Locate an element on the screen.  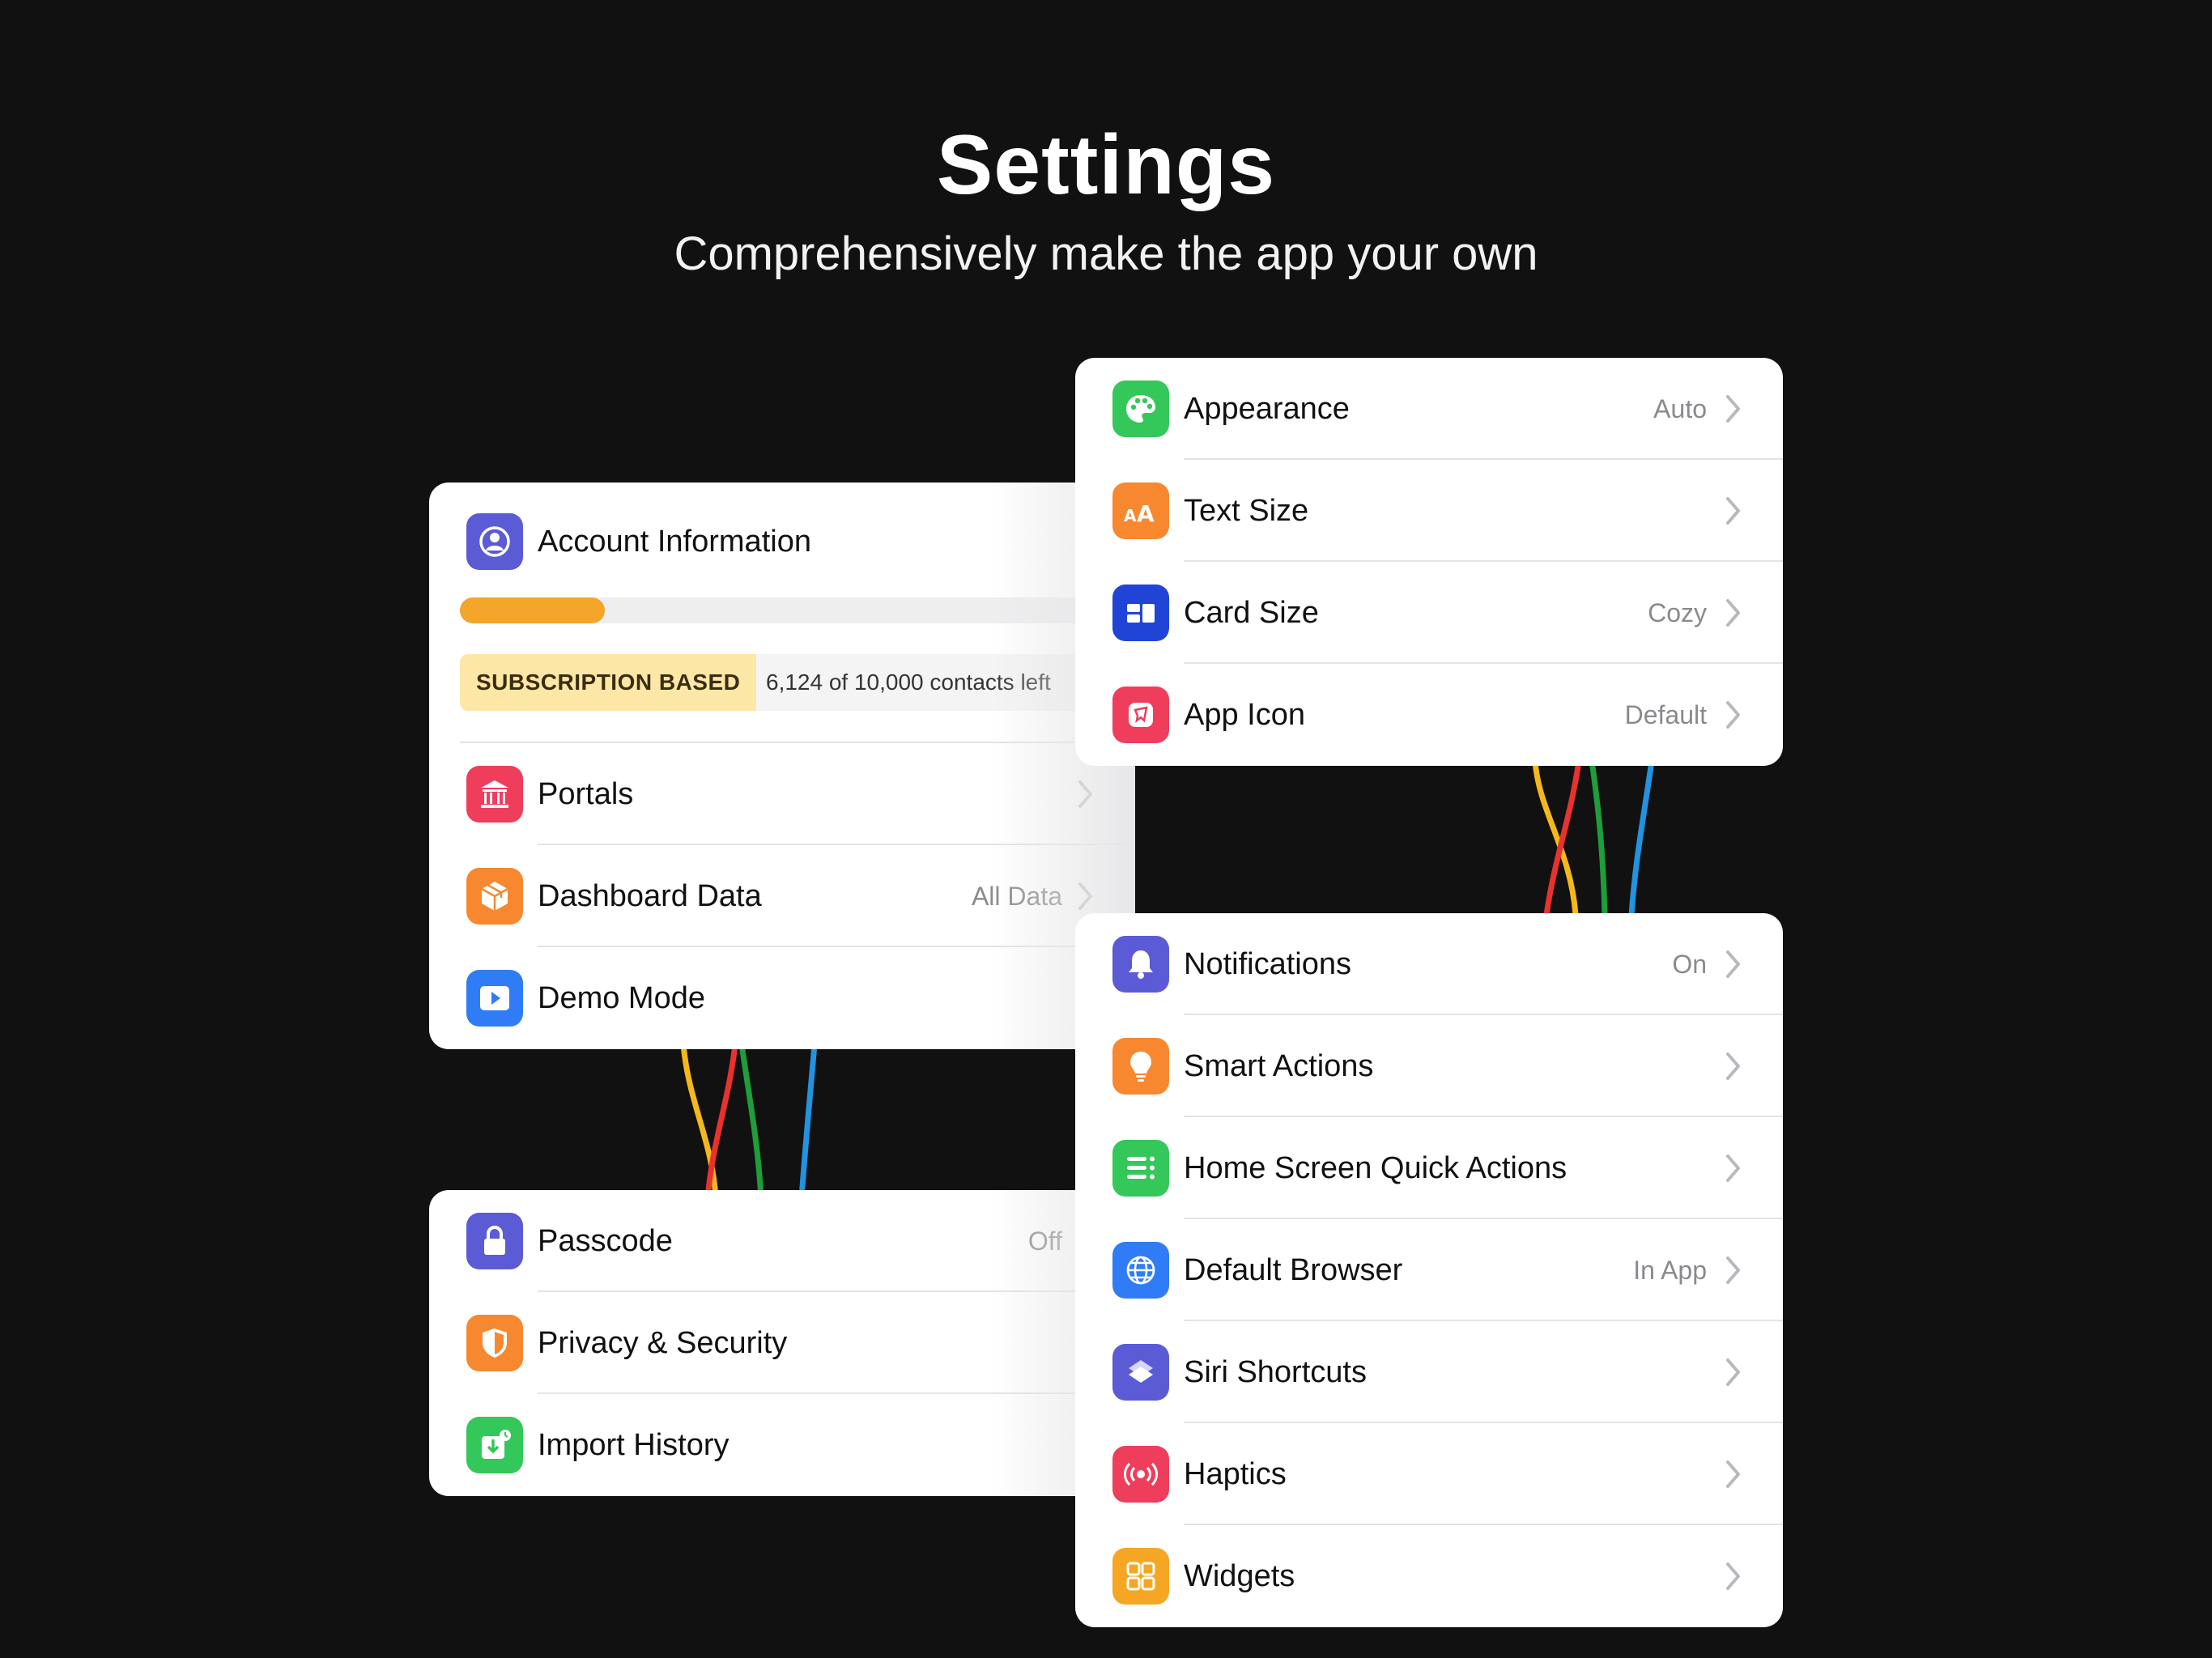
row-label: Card Size is located at coordinates (1252, 613).